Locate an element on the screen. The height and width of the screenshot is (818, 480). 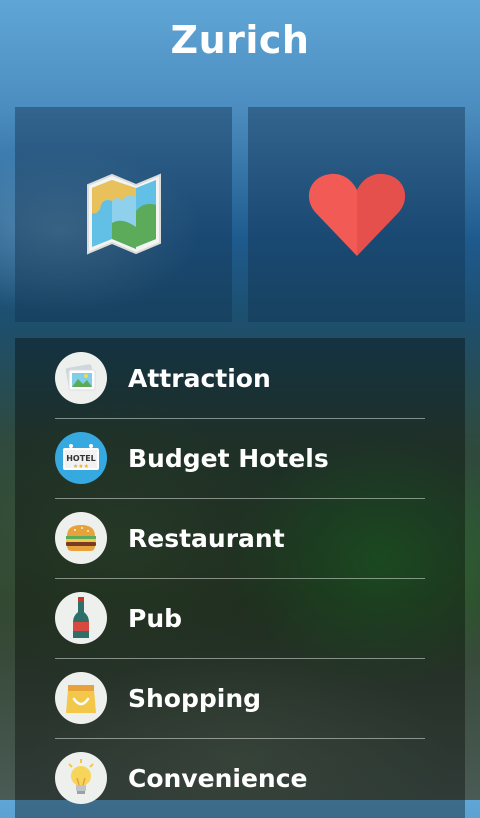
list-item-label: Attraction is located at coordinates (199, 378).